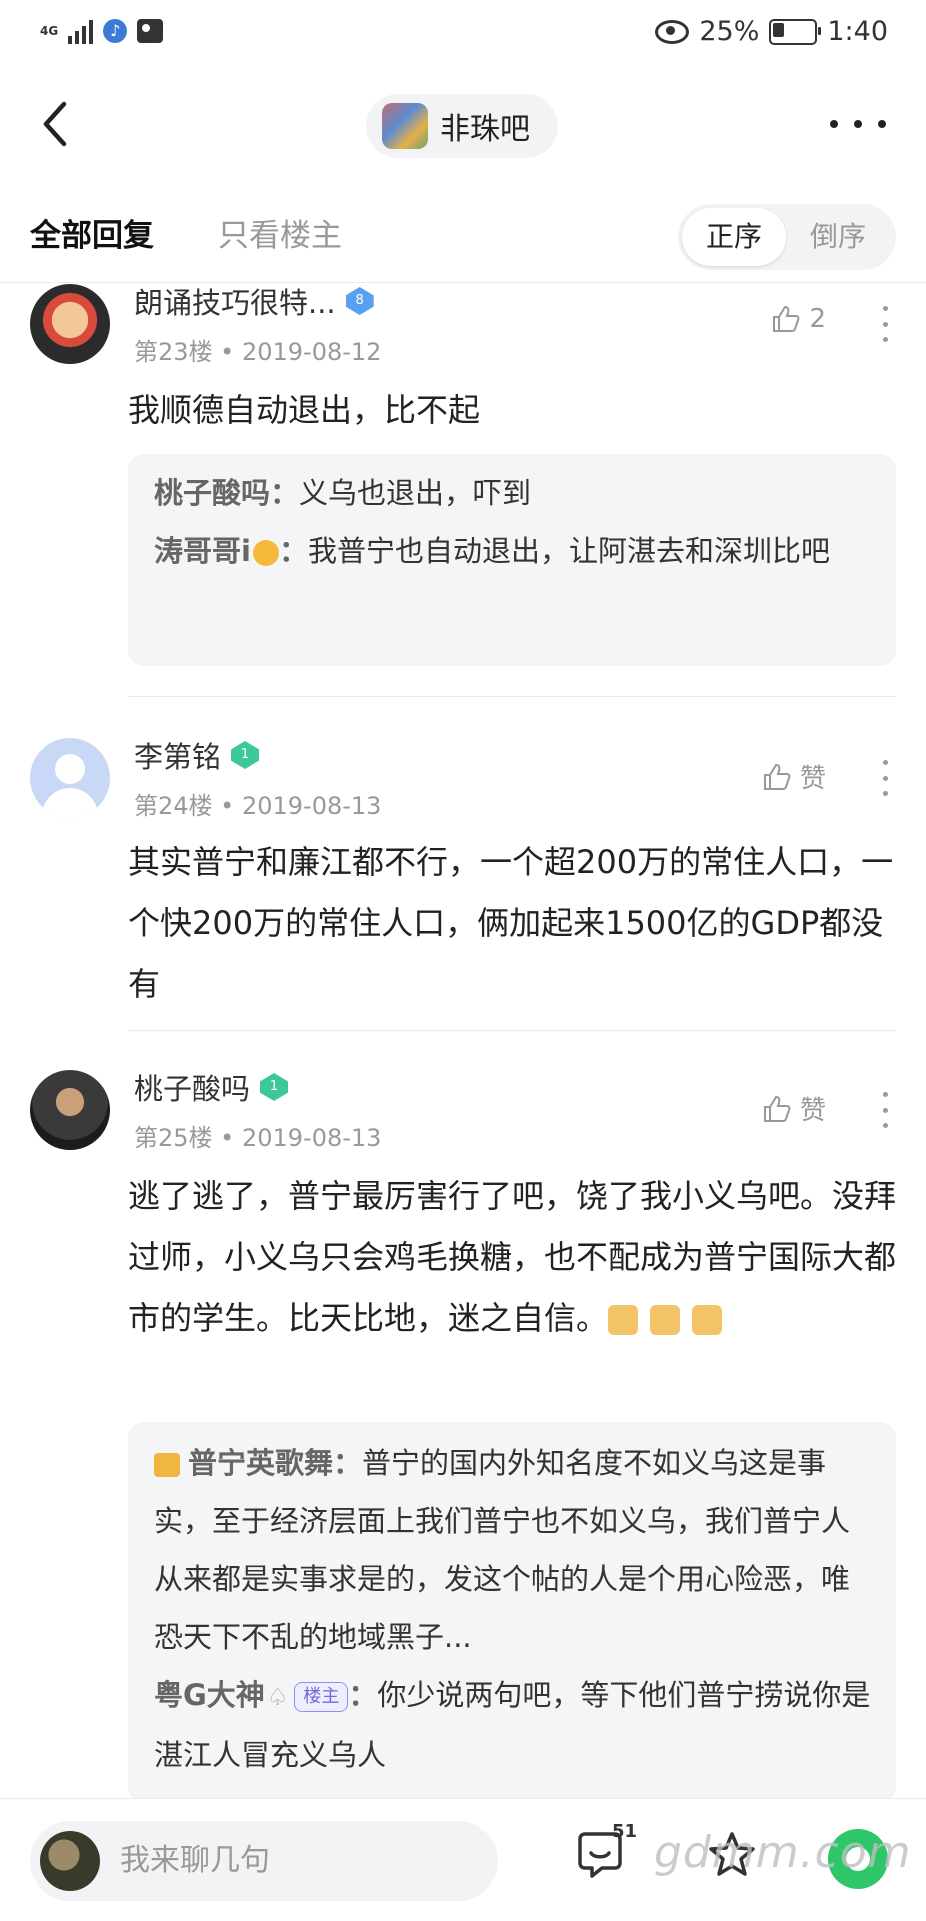  Describe the element at coordinates (258, 1138) in the screenshot. I see `floor-date: 第25楼 • 2019-08-13` at that location.